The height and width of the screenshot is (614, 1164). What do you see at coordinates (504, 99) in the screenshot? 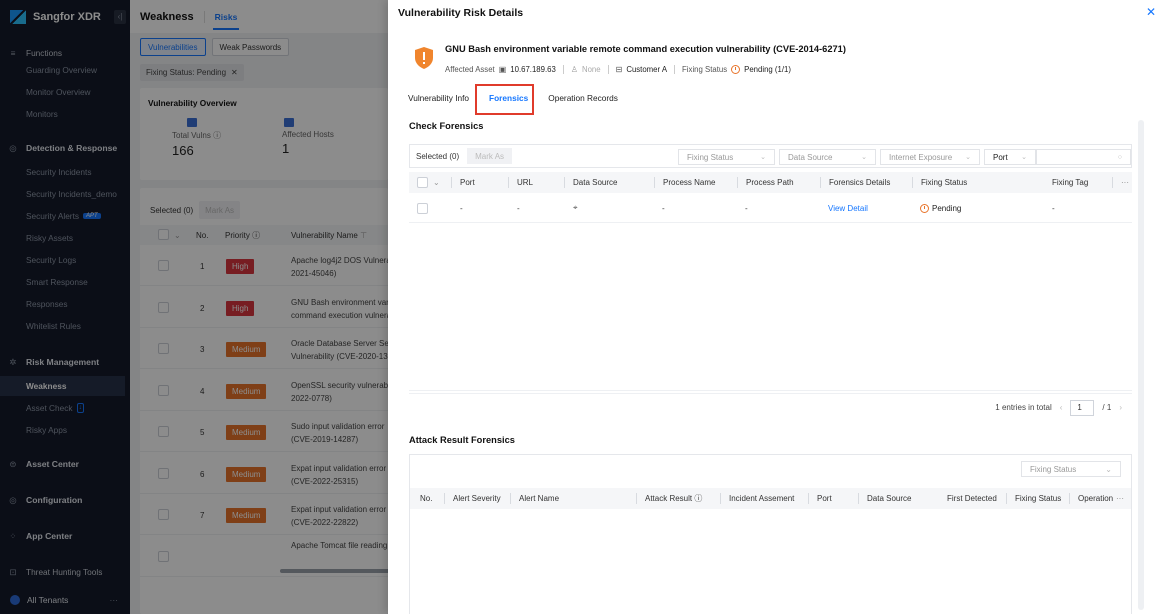
I see `highlight-box` at bounding box center [504, 99].